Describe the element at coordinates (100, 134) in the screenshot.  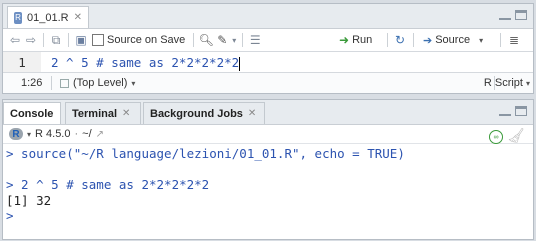
I see `go-to-directory-icon: ↗` at that location.